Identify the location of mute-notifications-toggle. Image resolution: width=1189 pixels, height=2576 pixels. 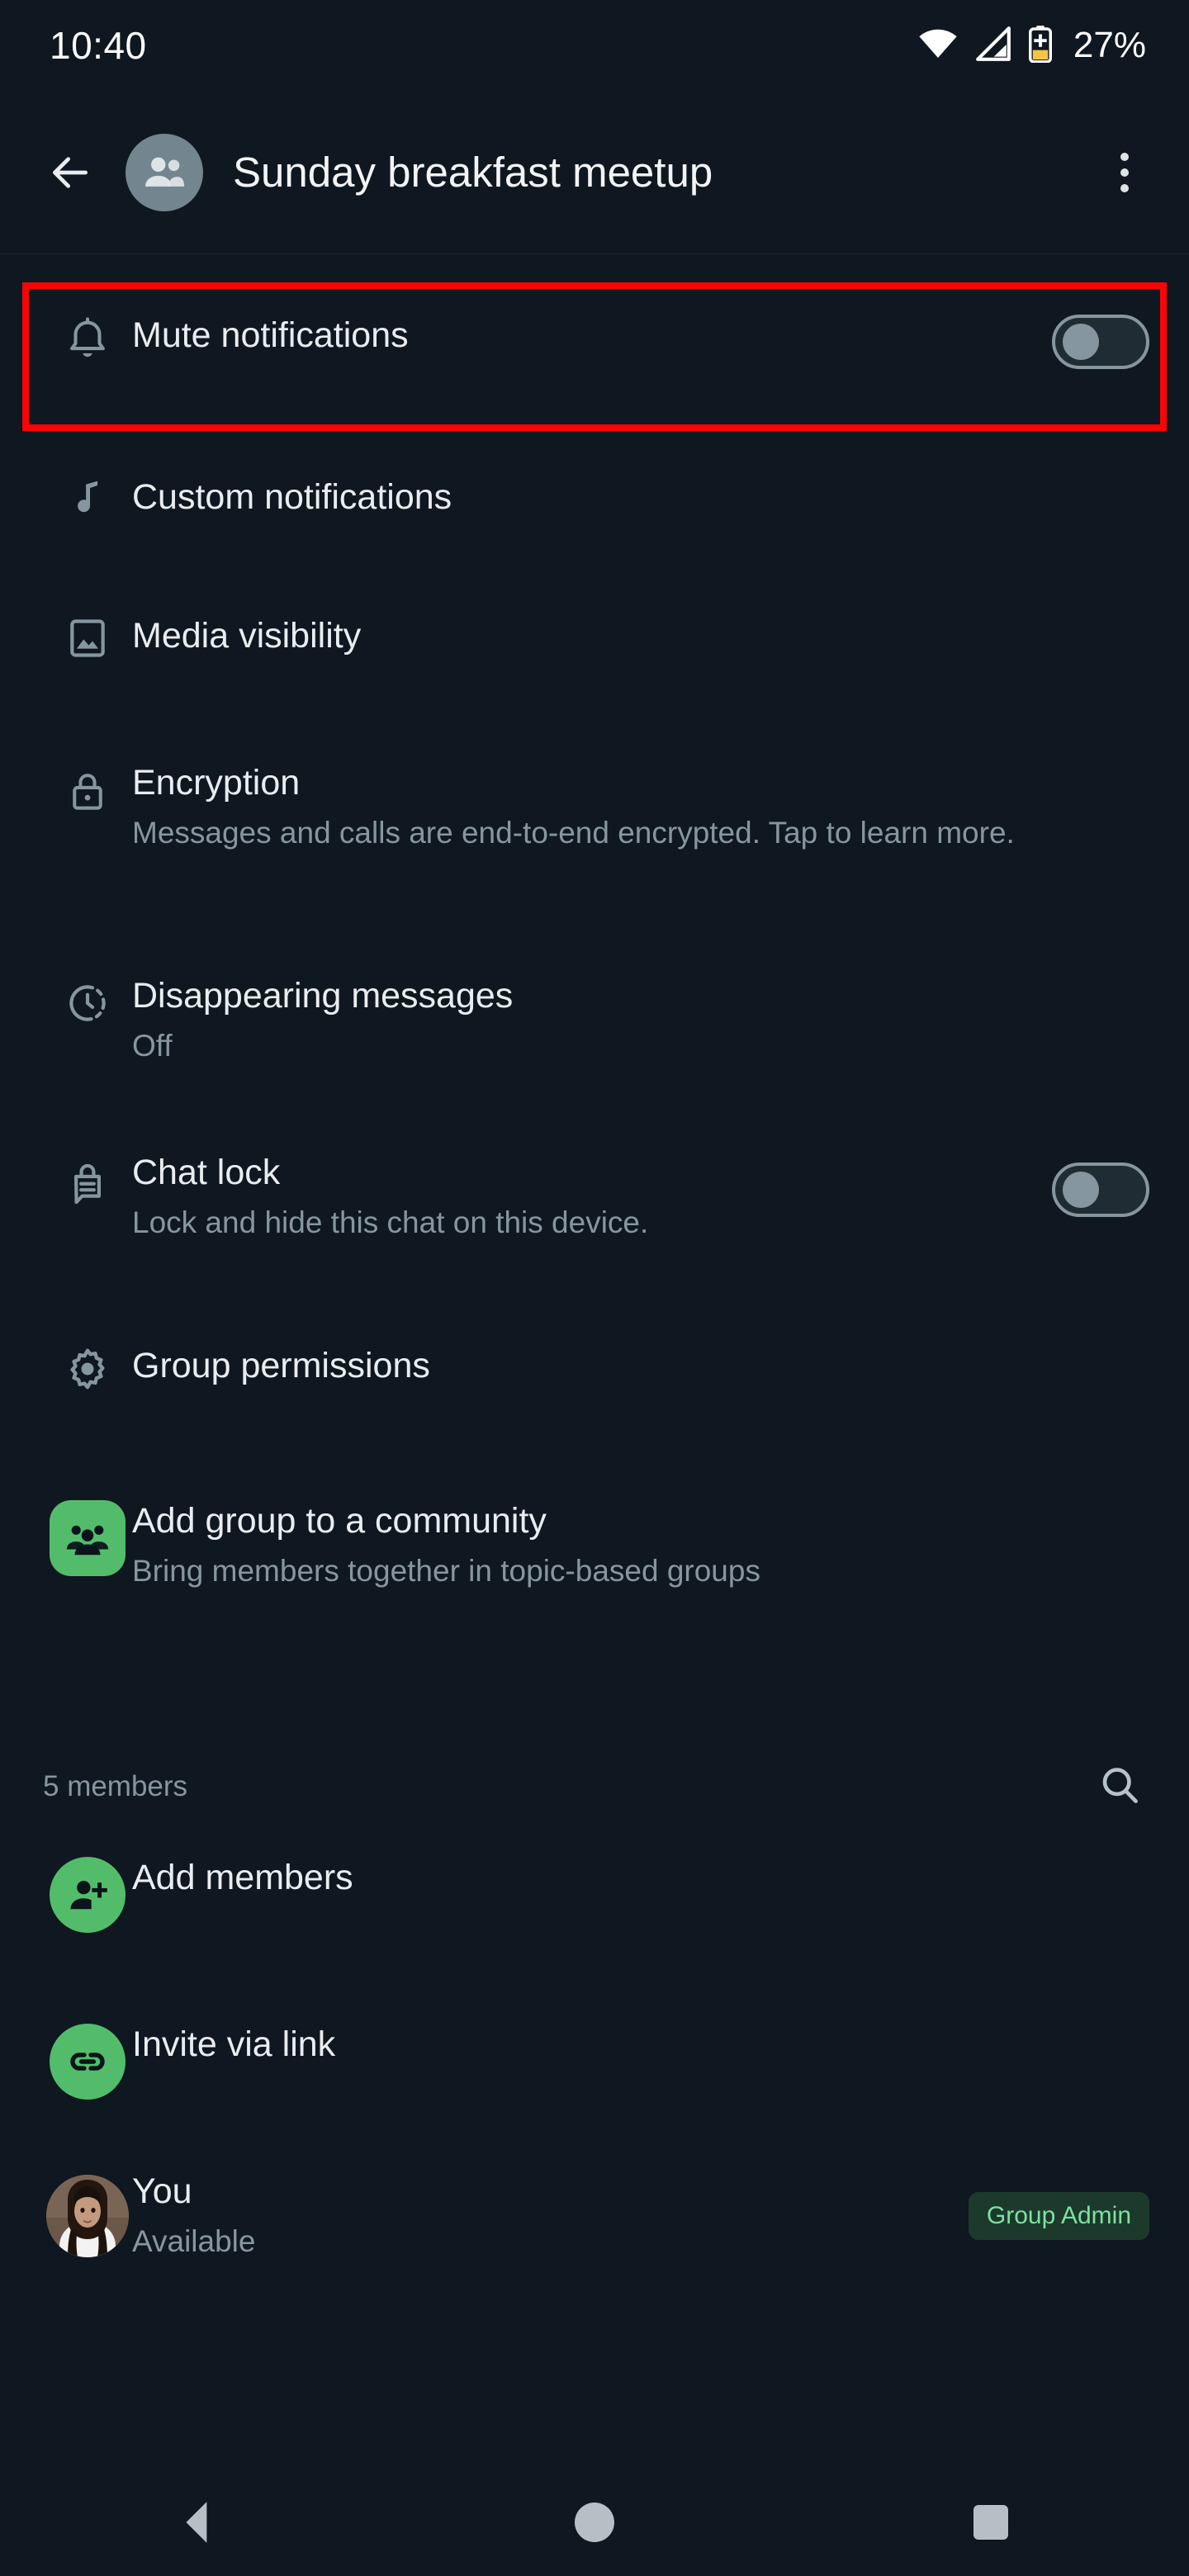
(1100, 342).